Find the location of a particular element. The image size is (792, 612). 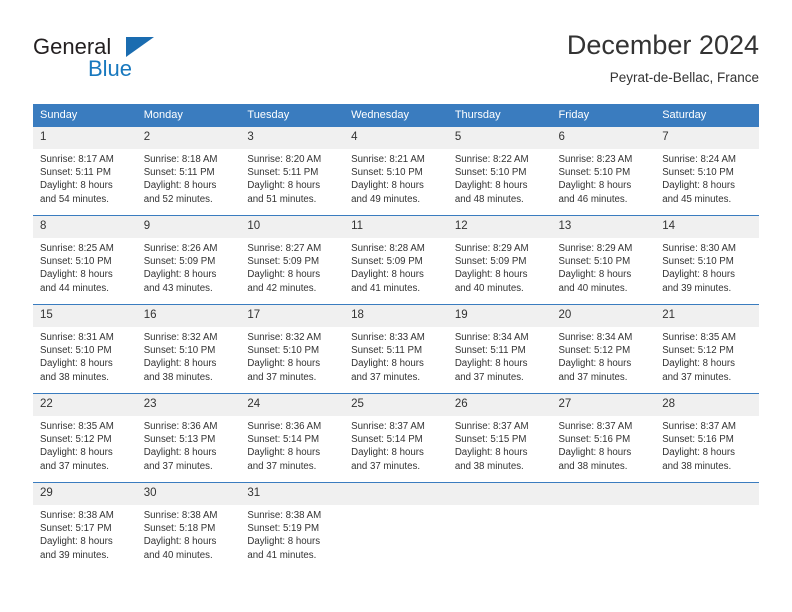

day-number: 13 is located at coordinates (603, 227).